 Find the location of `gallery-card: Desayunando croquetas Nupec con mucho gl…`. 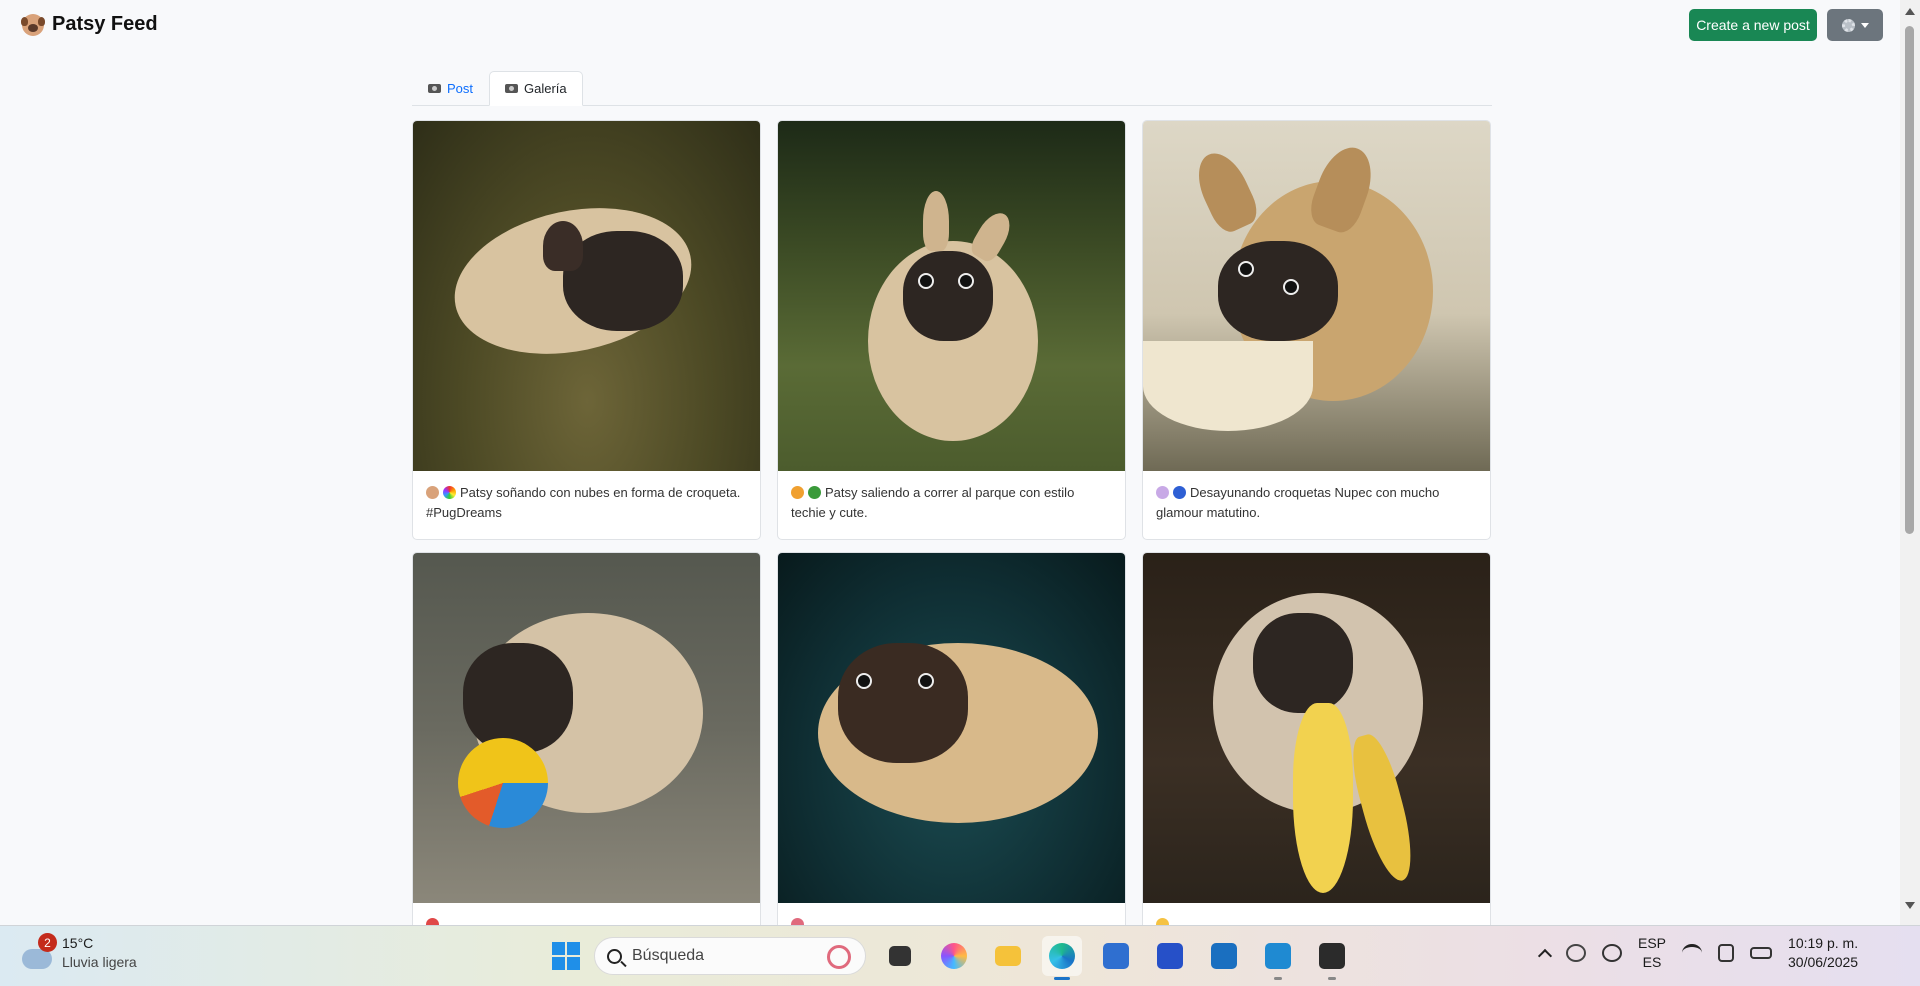

gallery-card: Desayunando croquetas Nupec con mucho gl… is located at coordinates (1316, 330).